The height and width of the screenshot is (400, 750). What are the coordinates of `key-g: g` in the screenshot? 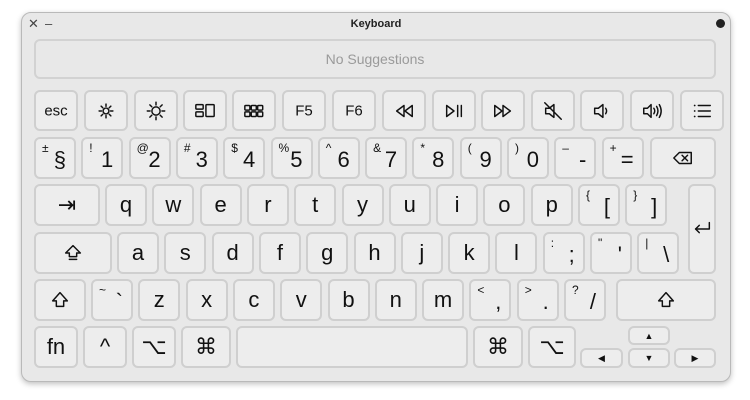 It's located at (327, 253).